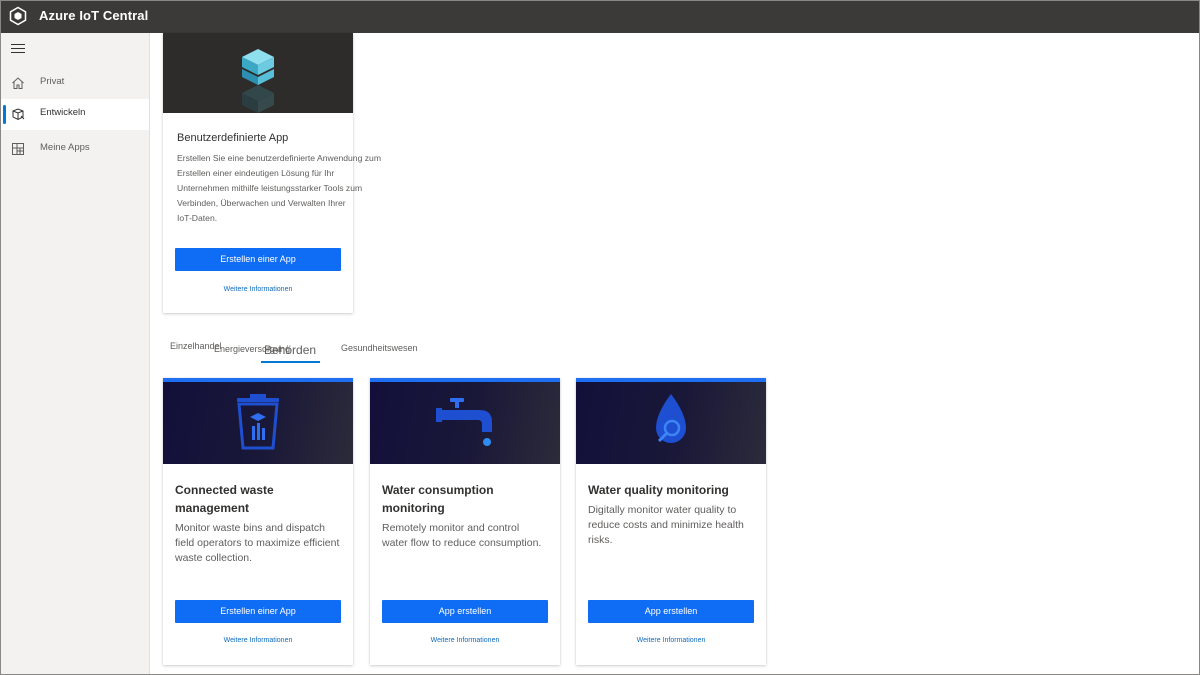 Image resolution: width=1200 pixels, height=675 pixels. Describe the element at coordinates (18, 16) in the screenshot. I see `iot-central-logo-icon` at that location.